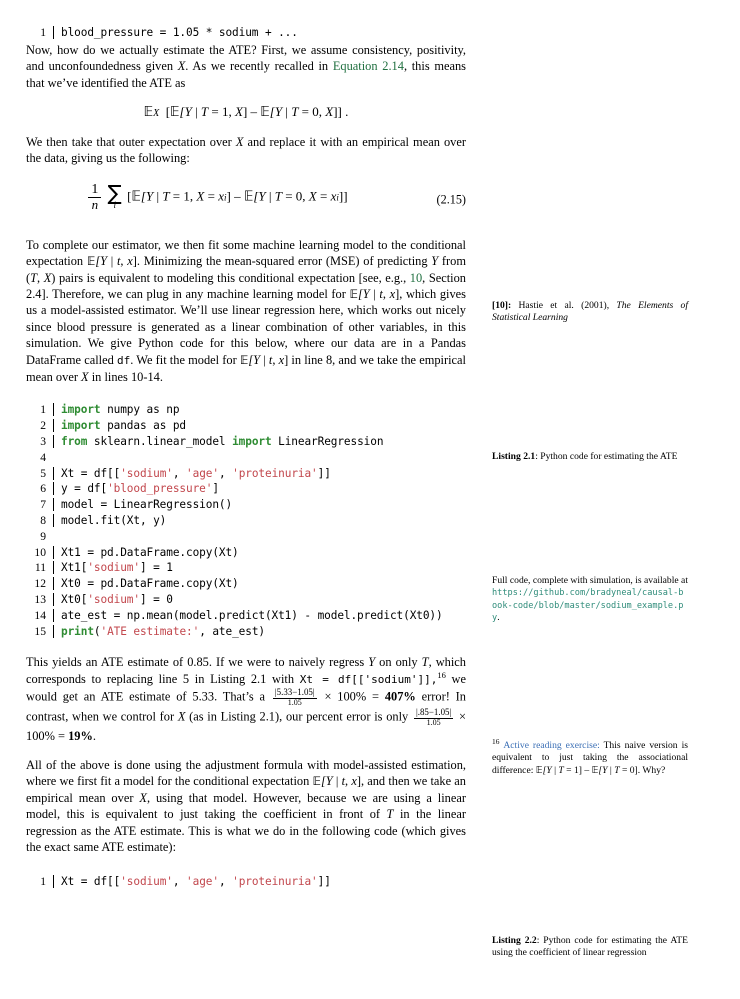 This screenshot has width=740, height=999. Describe the element at coordinates (43, 426) in the screenshot. I see `code-line-number: 2` at that location.